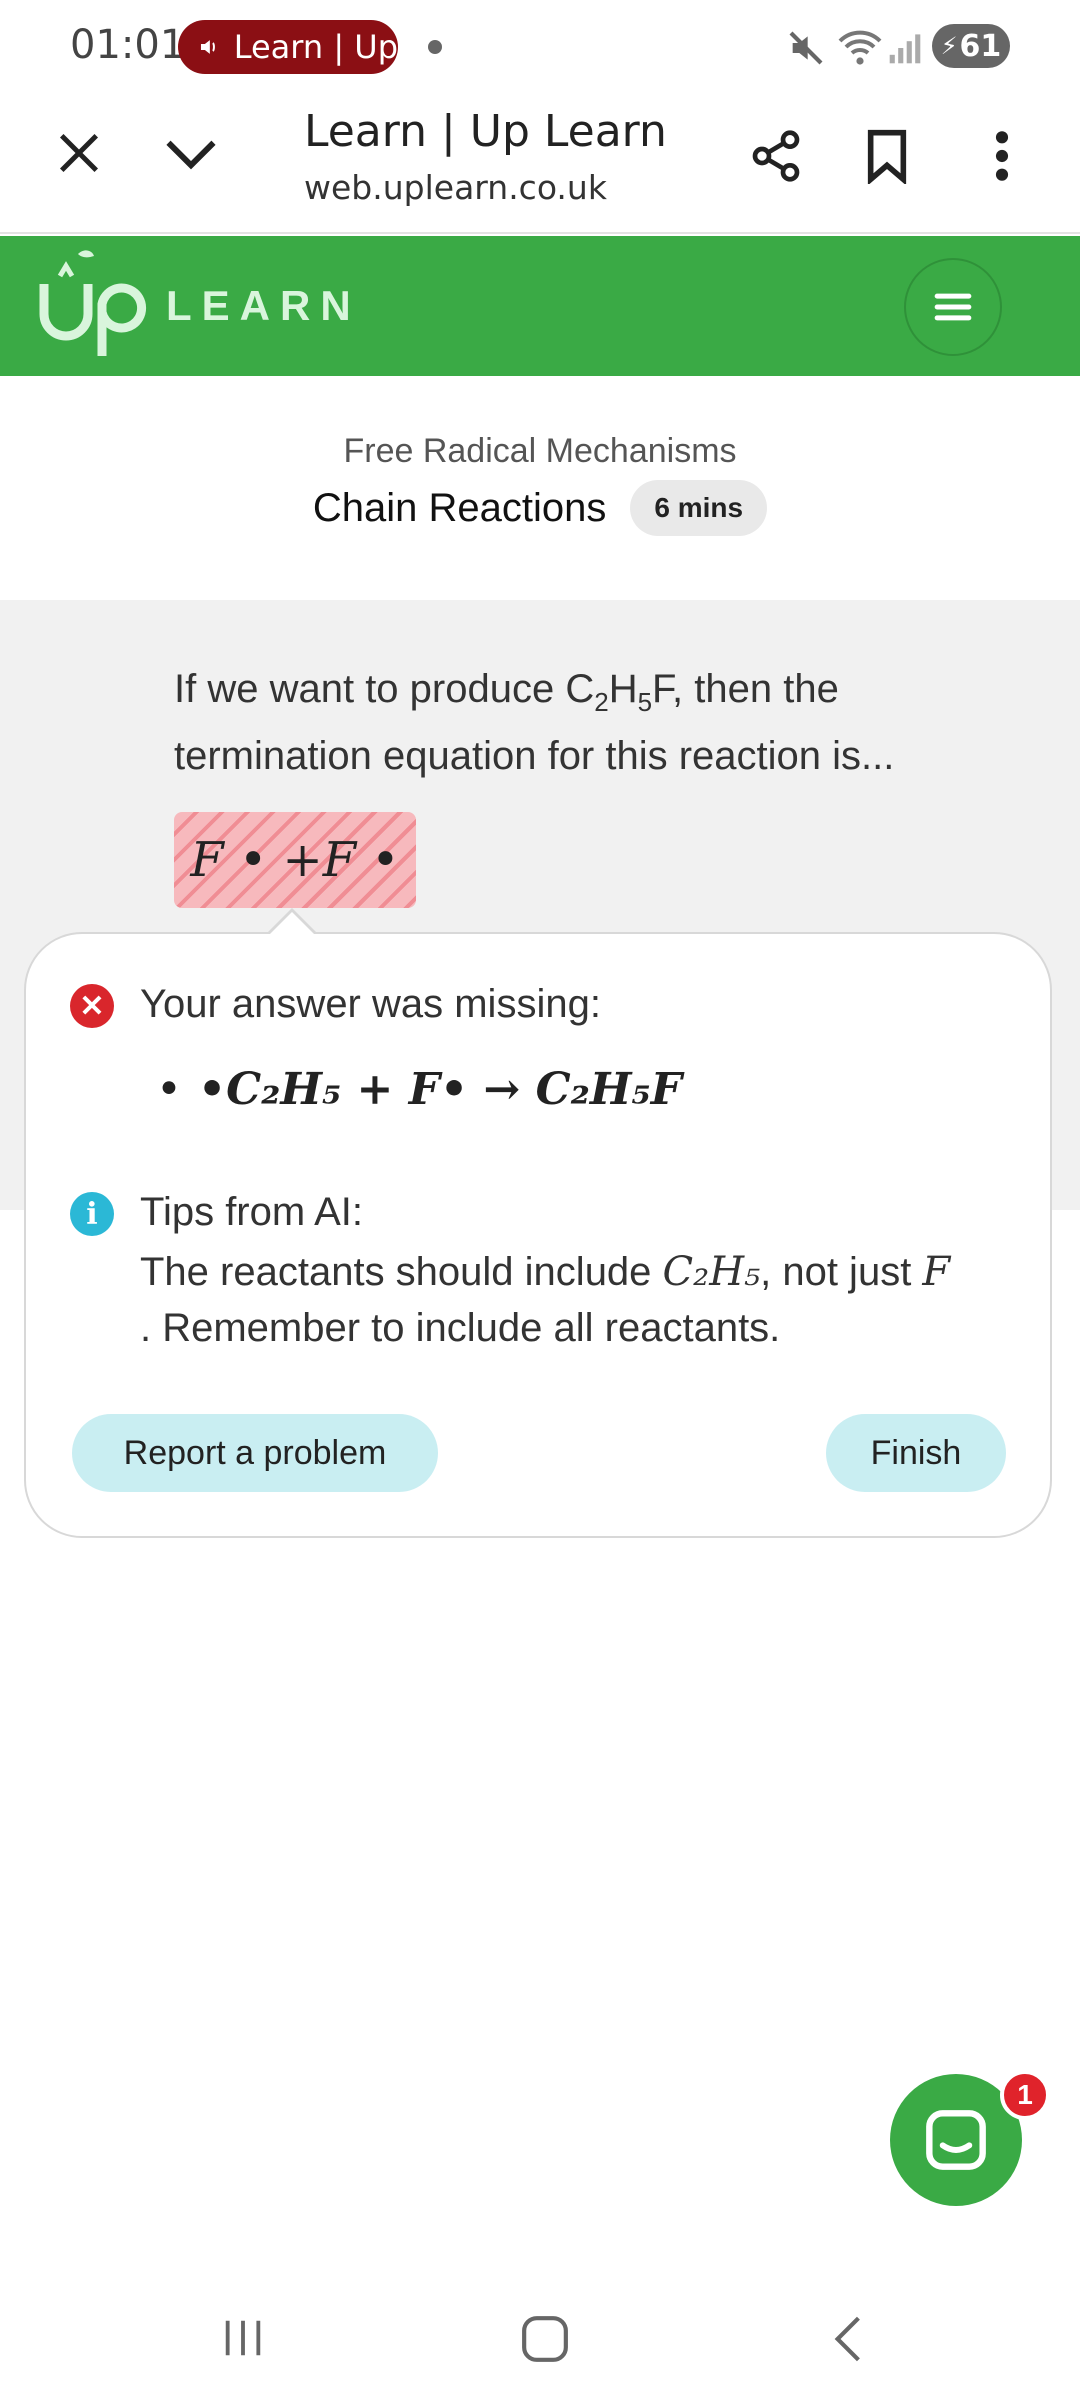  Describe the element at coordinates (956, 2140) in the screenshot. I see `chat-icon` at that location.